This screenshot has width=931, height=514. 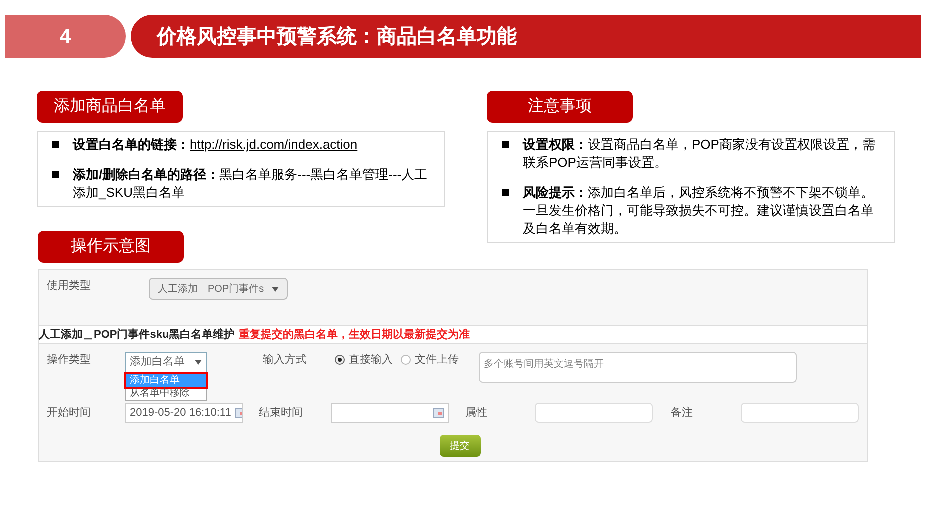 What do you see at coordinates (137, 335) in the screenshot?
I see `form-title: 人工添加＿POP门事件sku黑白名单维护` at bounding box center [137, 335].